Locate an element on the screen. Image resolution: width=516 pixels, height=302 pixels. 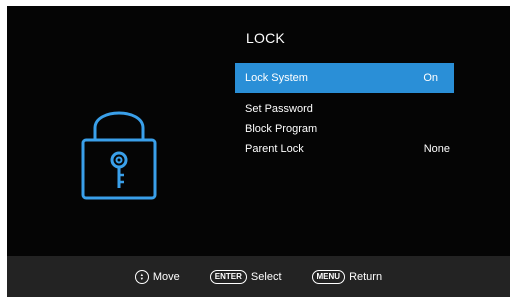
menu-key-icon: MENU is located at coordinates (328, 276).